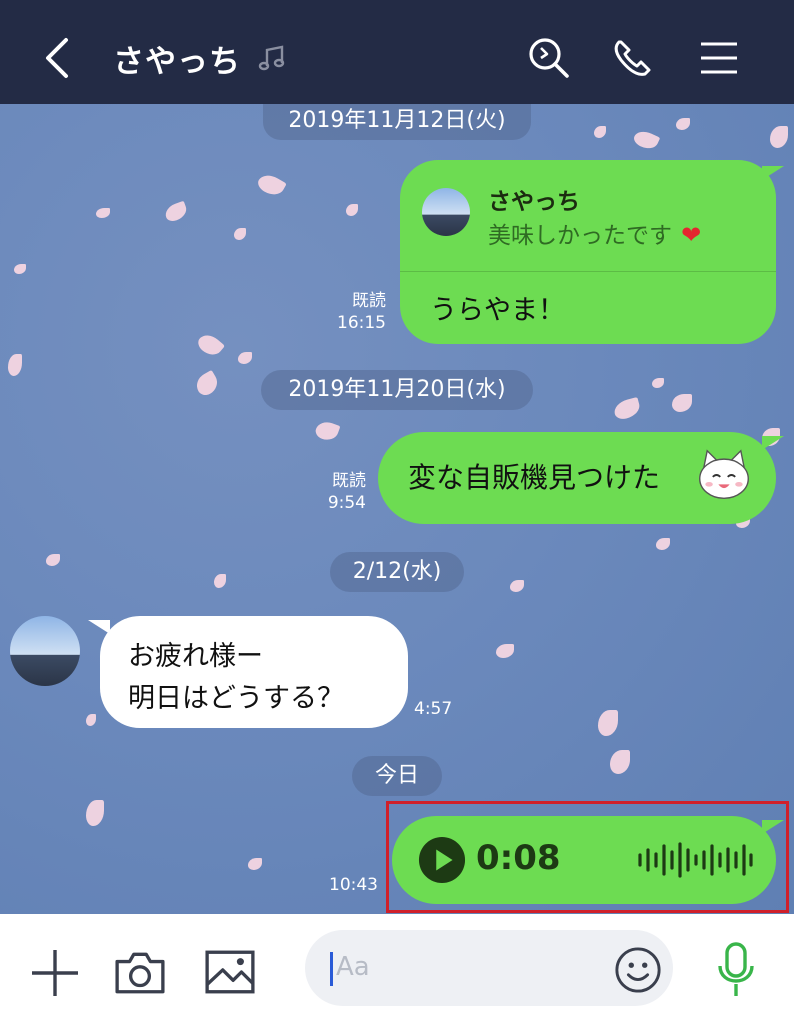 Image resolution: width=794 pixels, height=1024 pixels. Describe the element at coordinates (397, 390) in the screenshot. I see `date-separator: 2019年11月20日(水)` at that location.